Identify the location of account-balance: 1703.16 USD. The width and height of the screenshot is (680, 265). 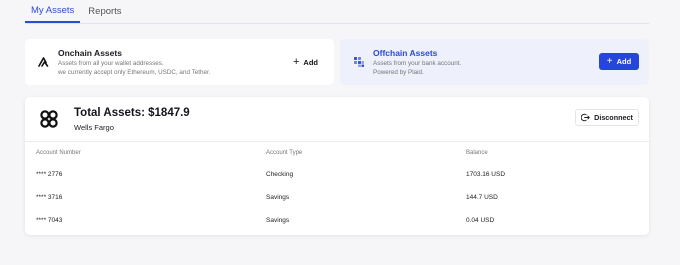
(486, 174).